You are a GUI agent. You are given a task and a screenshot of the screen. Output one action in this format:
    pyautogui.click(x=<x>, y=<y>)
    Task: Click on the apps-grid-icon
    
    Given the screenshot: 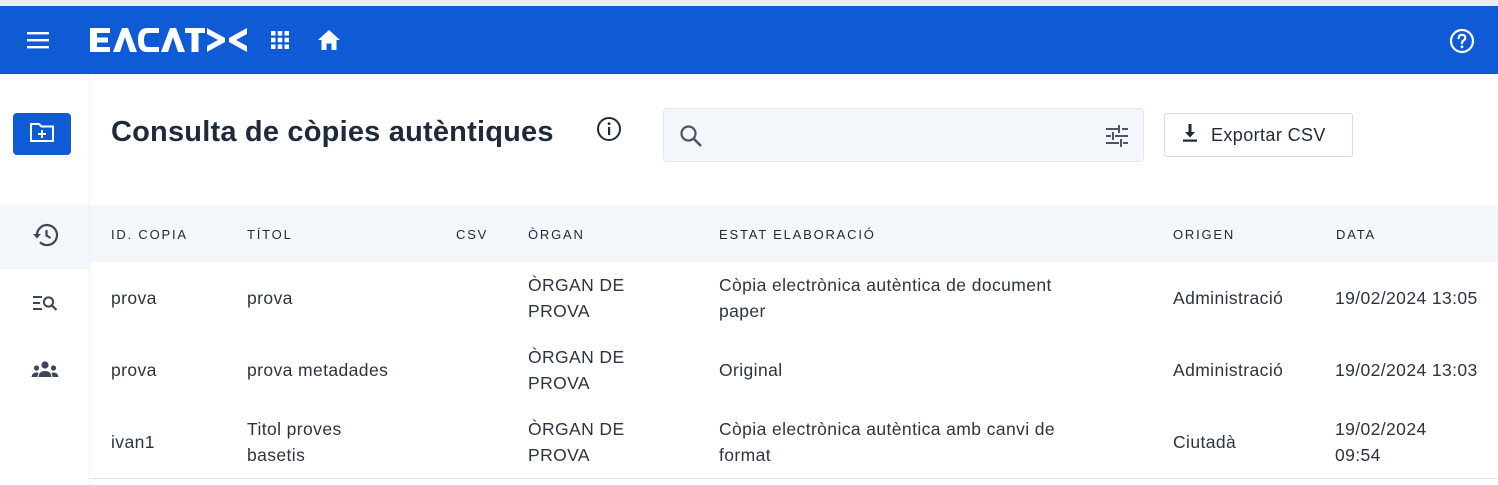 What is the action you would take?
    pyautogui.click(x=280, y=40)
    